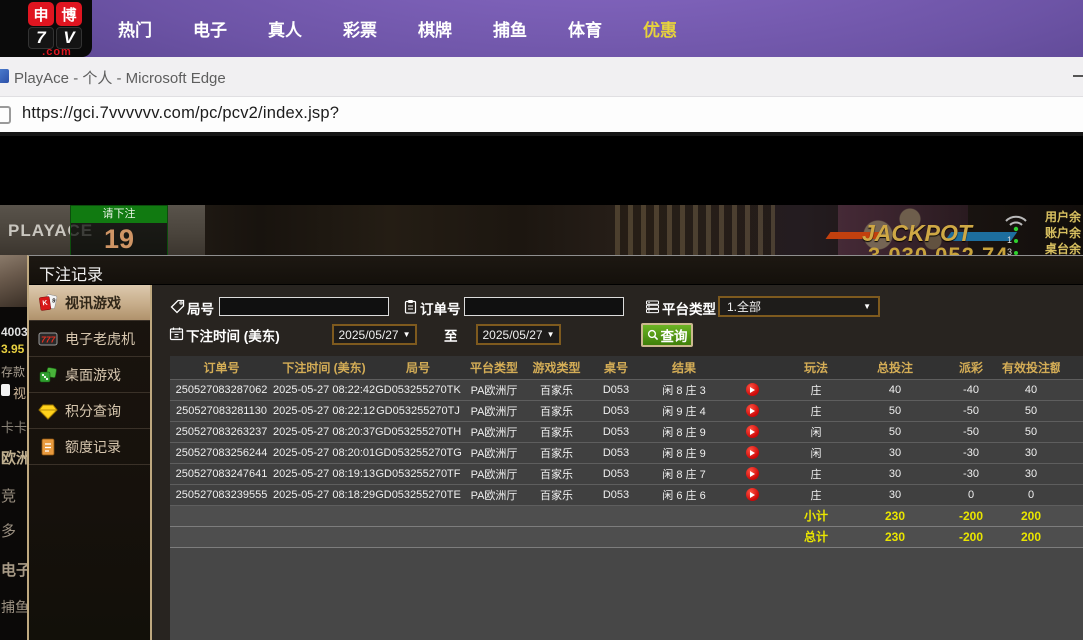 This screenshot has width=1083, height=640. I want to click on edge-favicon-icon, so click(4, 76).